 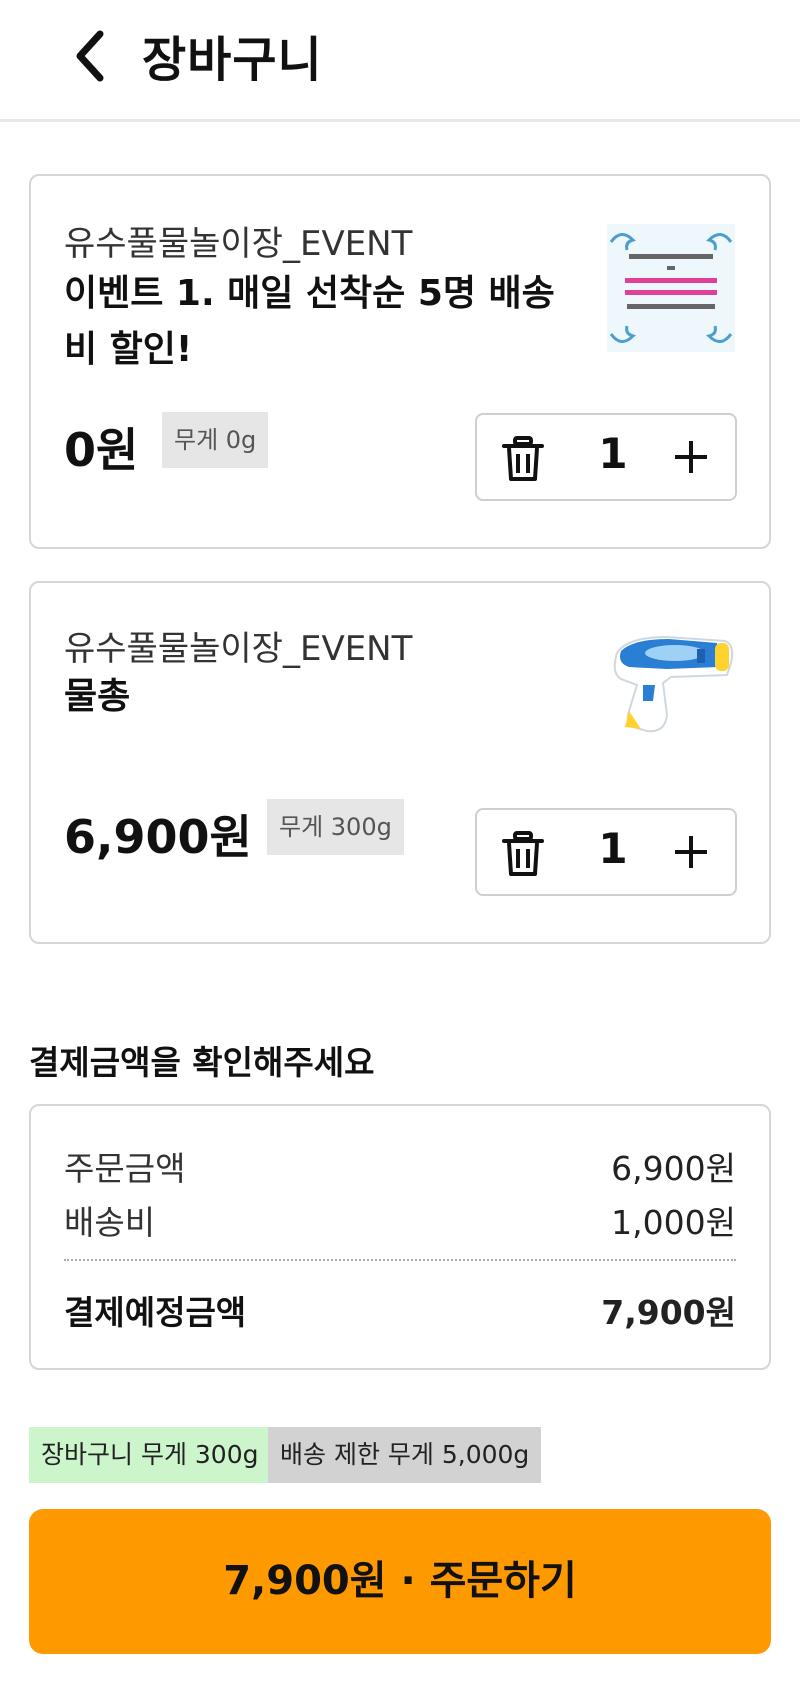 I want to click on total-row: 결제예정금액 7,900원, so click(x=400, y=1310).